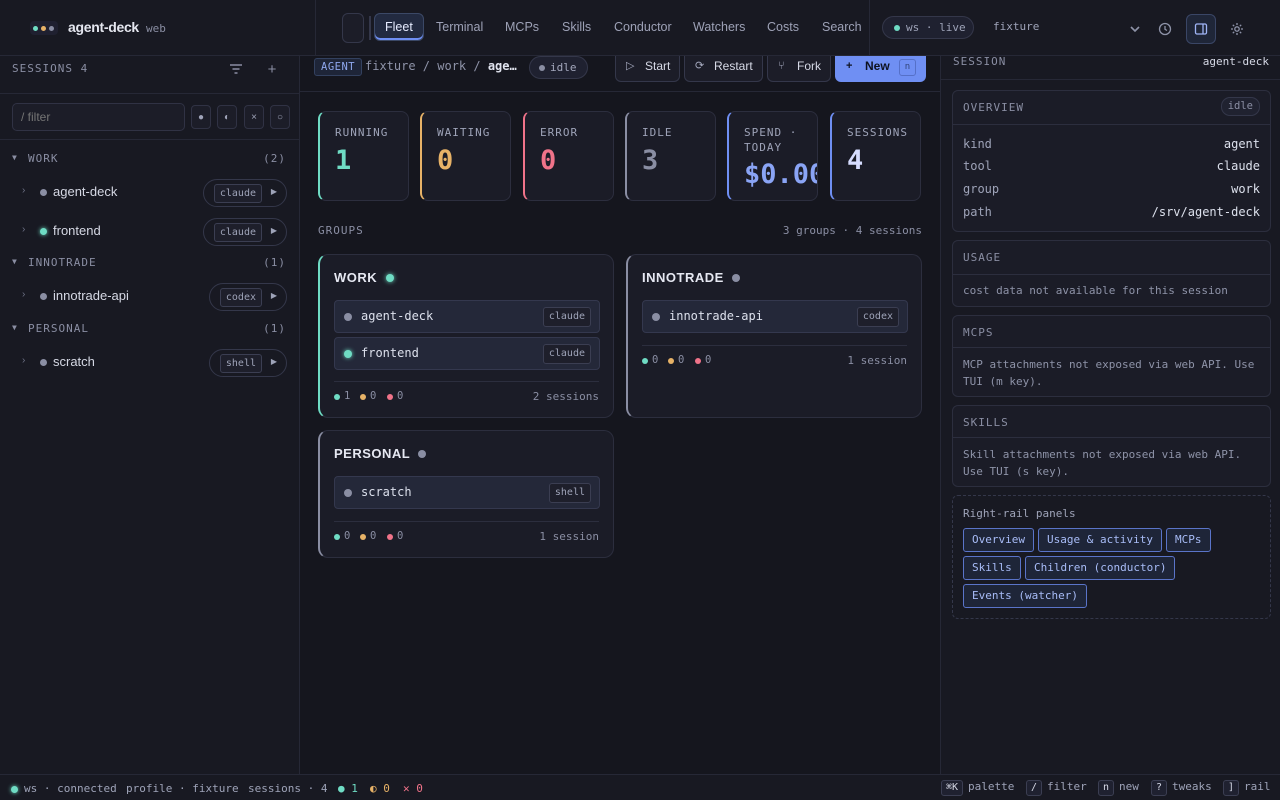 Image resolution: width=1280 pixels, height=800 pixels. I want to click on tab-skills: Skills, so click(576, 27).